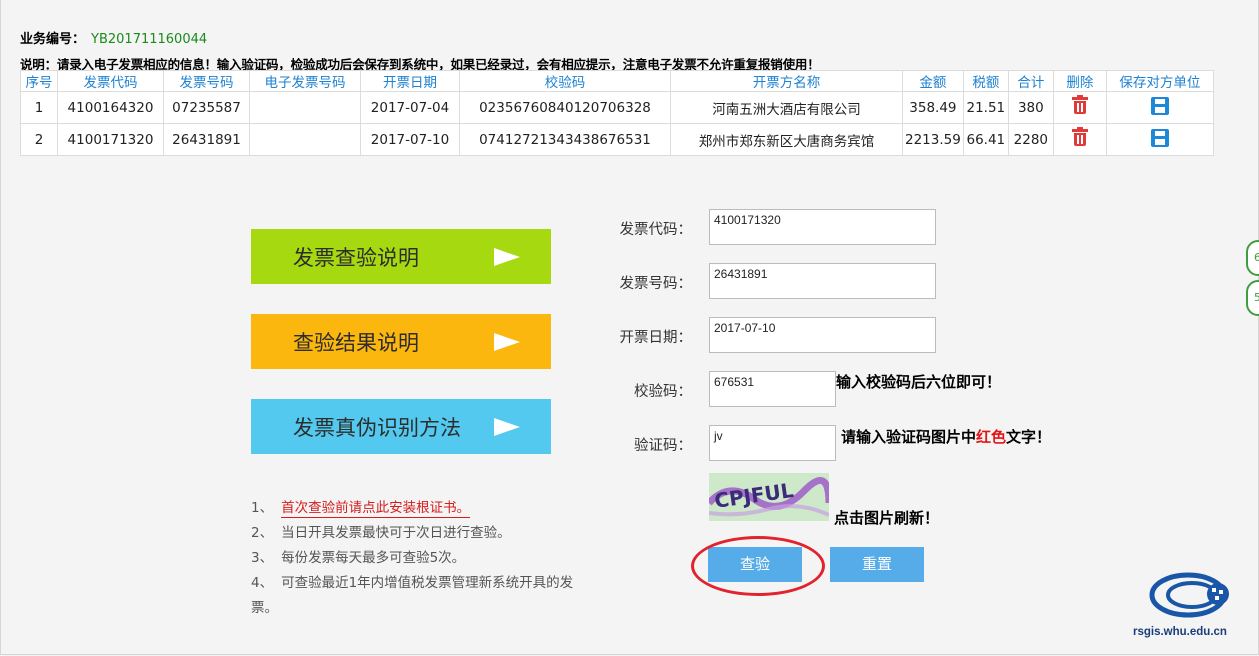  I want to click on tip-item: 2、 当日开具发票最快可于次日进行查验。, so click(381, 533).